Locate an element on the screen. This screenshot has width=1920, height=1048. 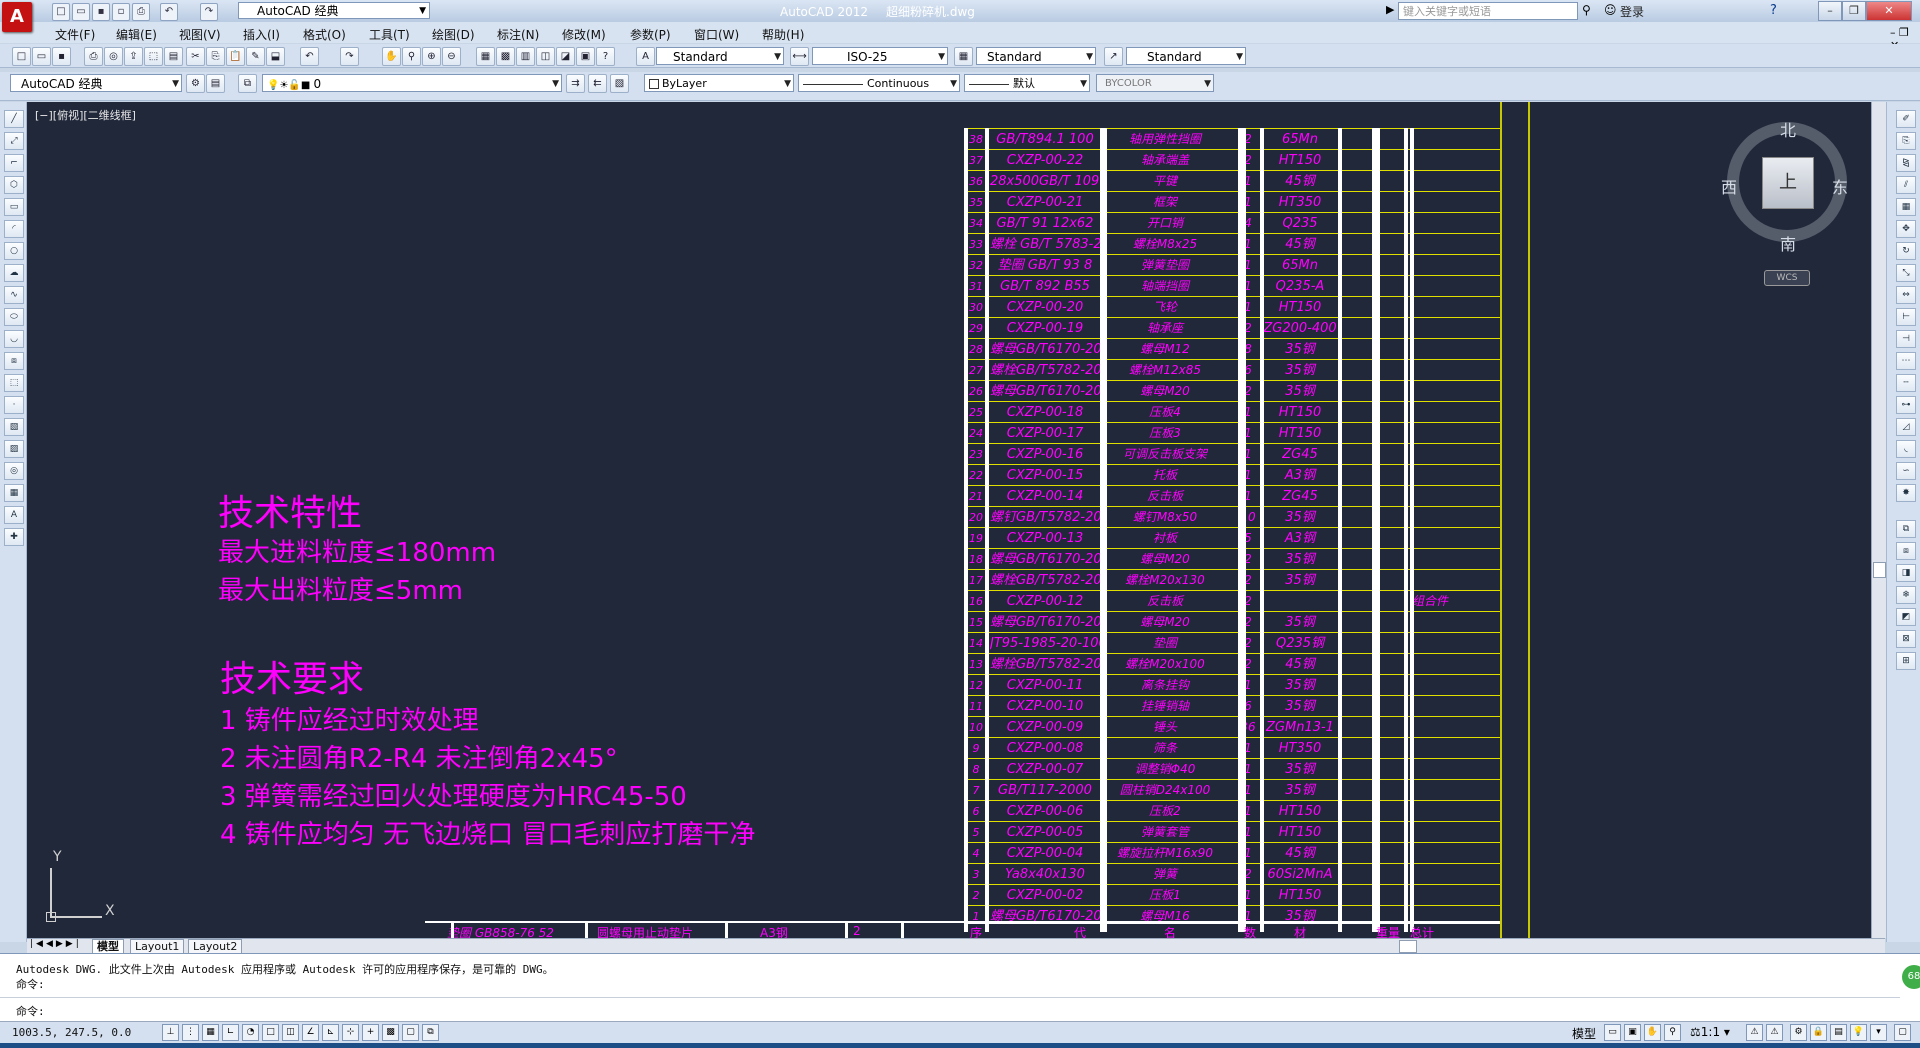
revcloud-icon: ☁ is located at coordinates (14, 273).